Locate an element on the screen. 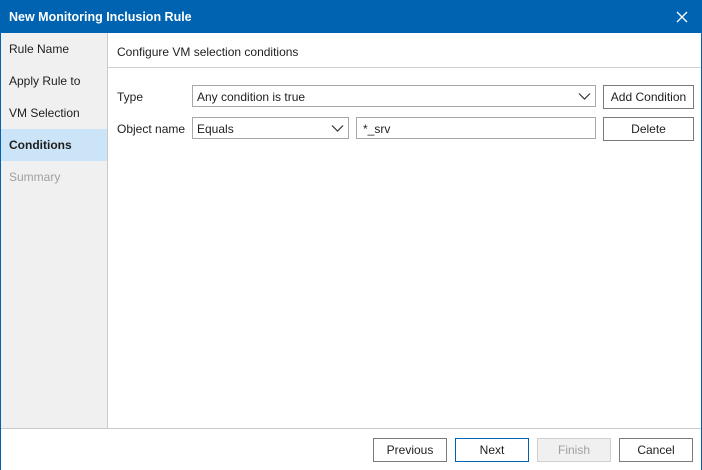 The image size is (702, 470). close-button is located at coordinates (682, 17).